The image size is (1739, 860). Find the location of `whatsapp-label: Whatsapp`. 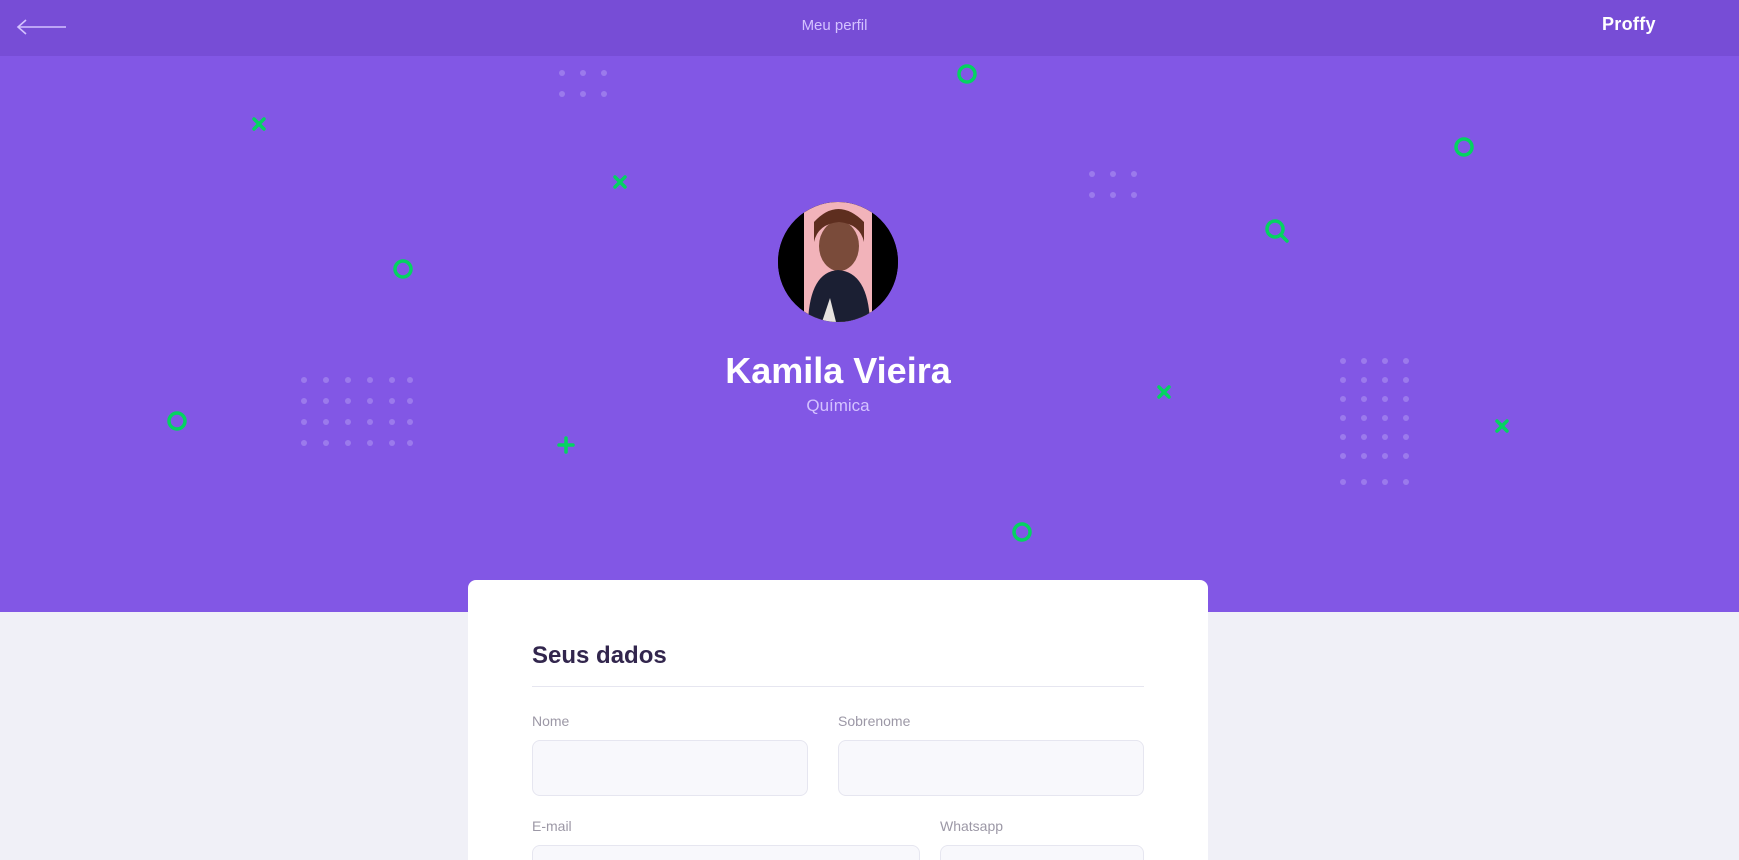

whatsapp-label: Whatsapp is located at coordinates (972, 826).